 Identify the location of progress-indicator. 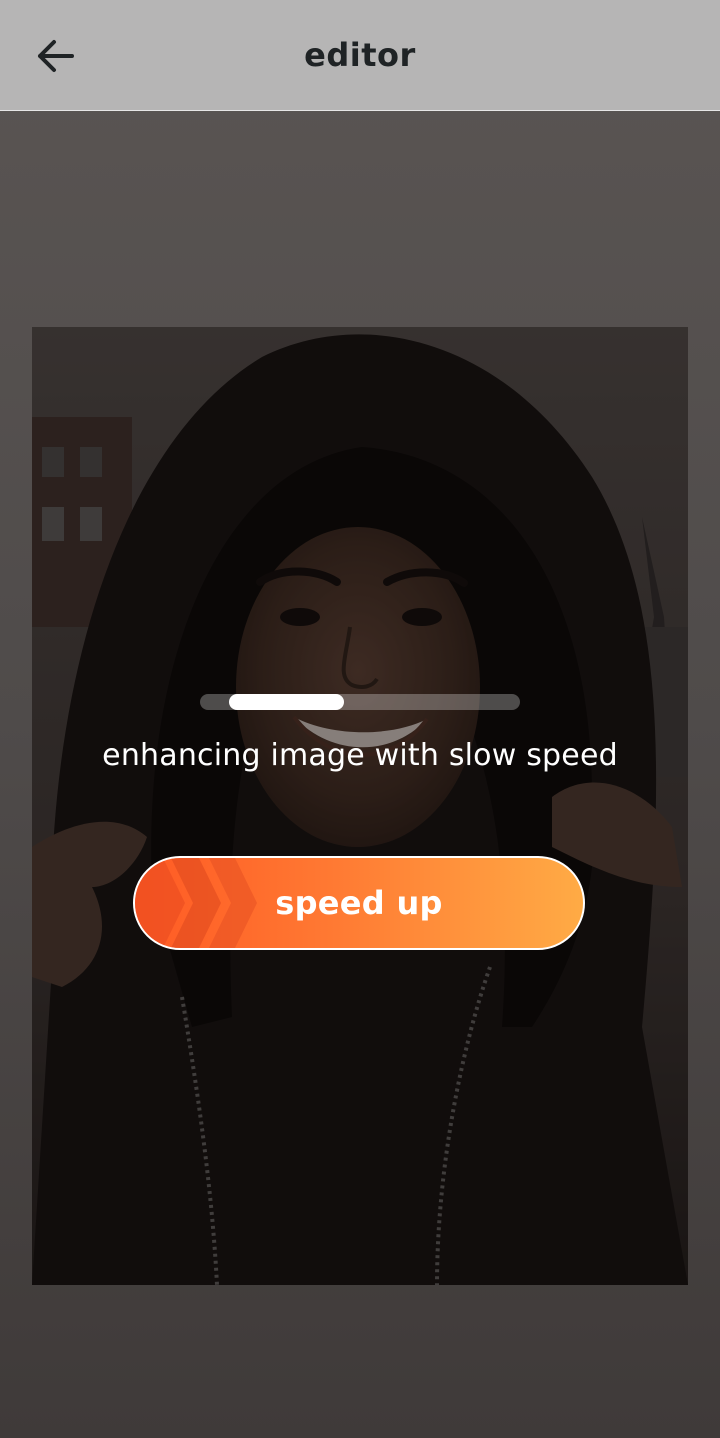
(286, 702).